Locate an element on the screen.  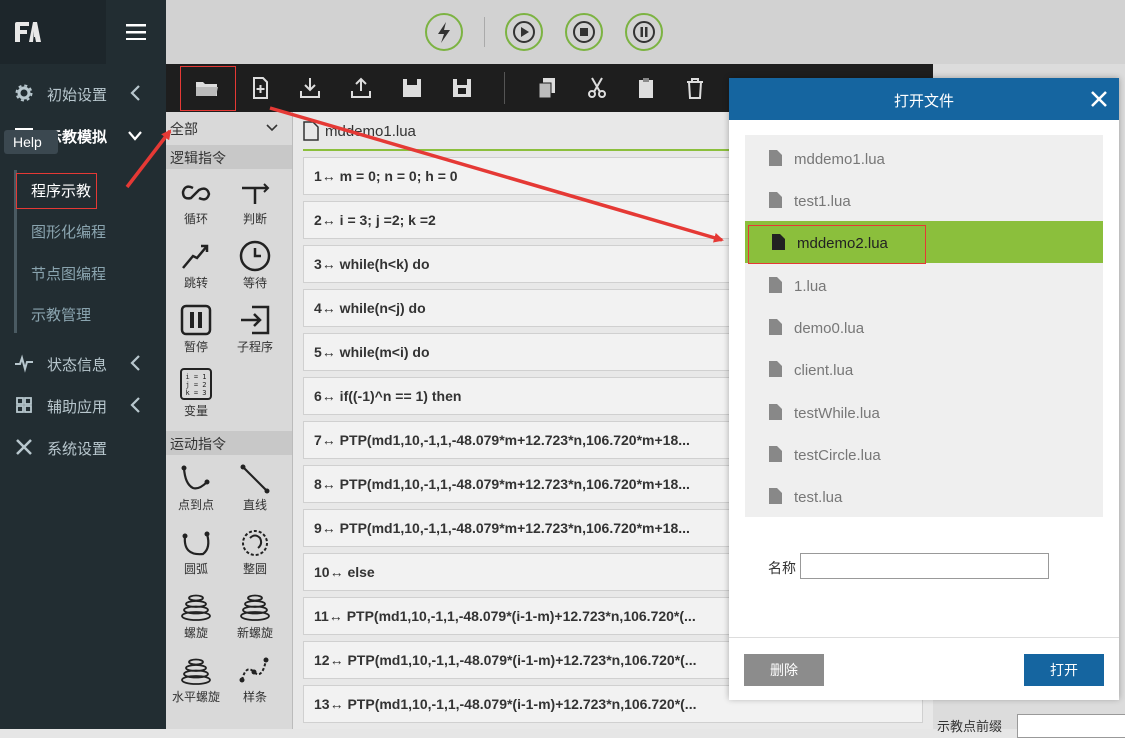
annotation-arrows is located at coordinates (424, 174).